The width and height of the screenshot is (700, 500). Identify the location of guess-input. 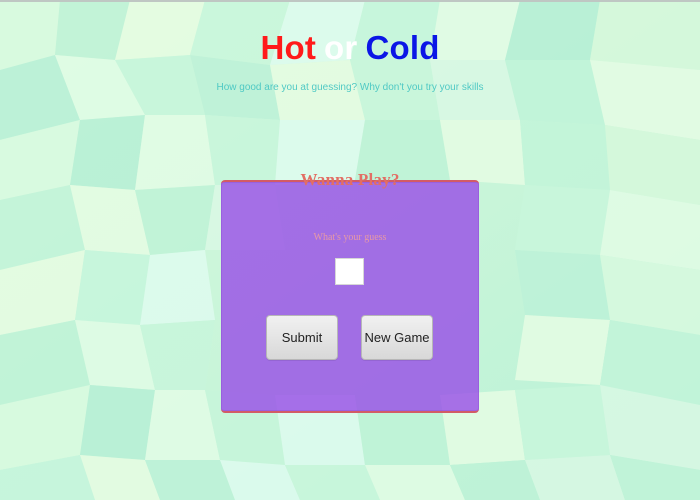
(349, 271).